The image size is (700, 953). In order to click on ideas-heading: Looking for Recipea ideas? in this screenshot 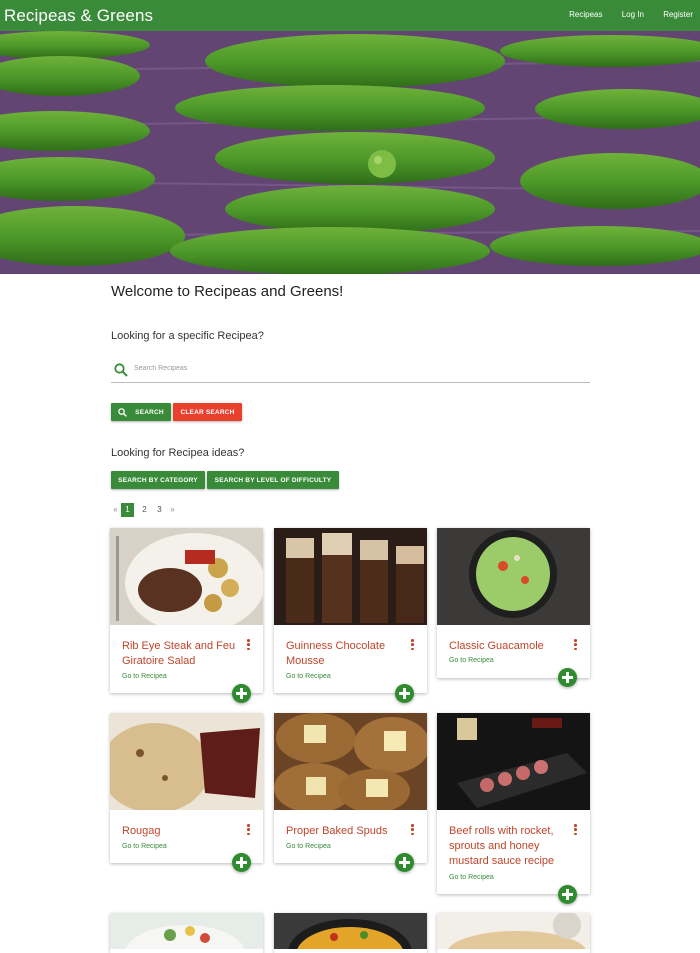, I will do `click(178, 453)`.